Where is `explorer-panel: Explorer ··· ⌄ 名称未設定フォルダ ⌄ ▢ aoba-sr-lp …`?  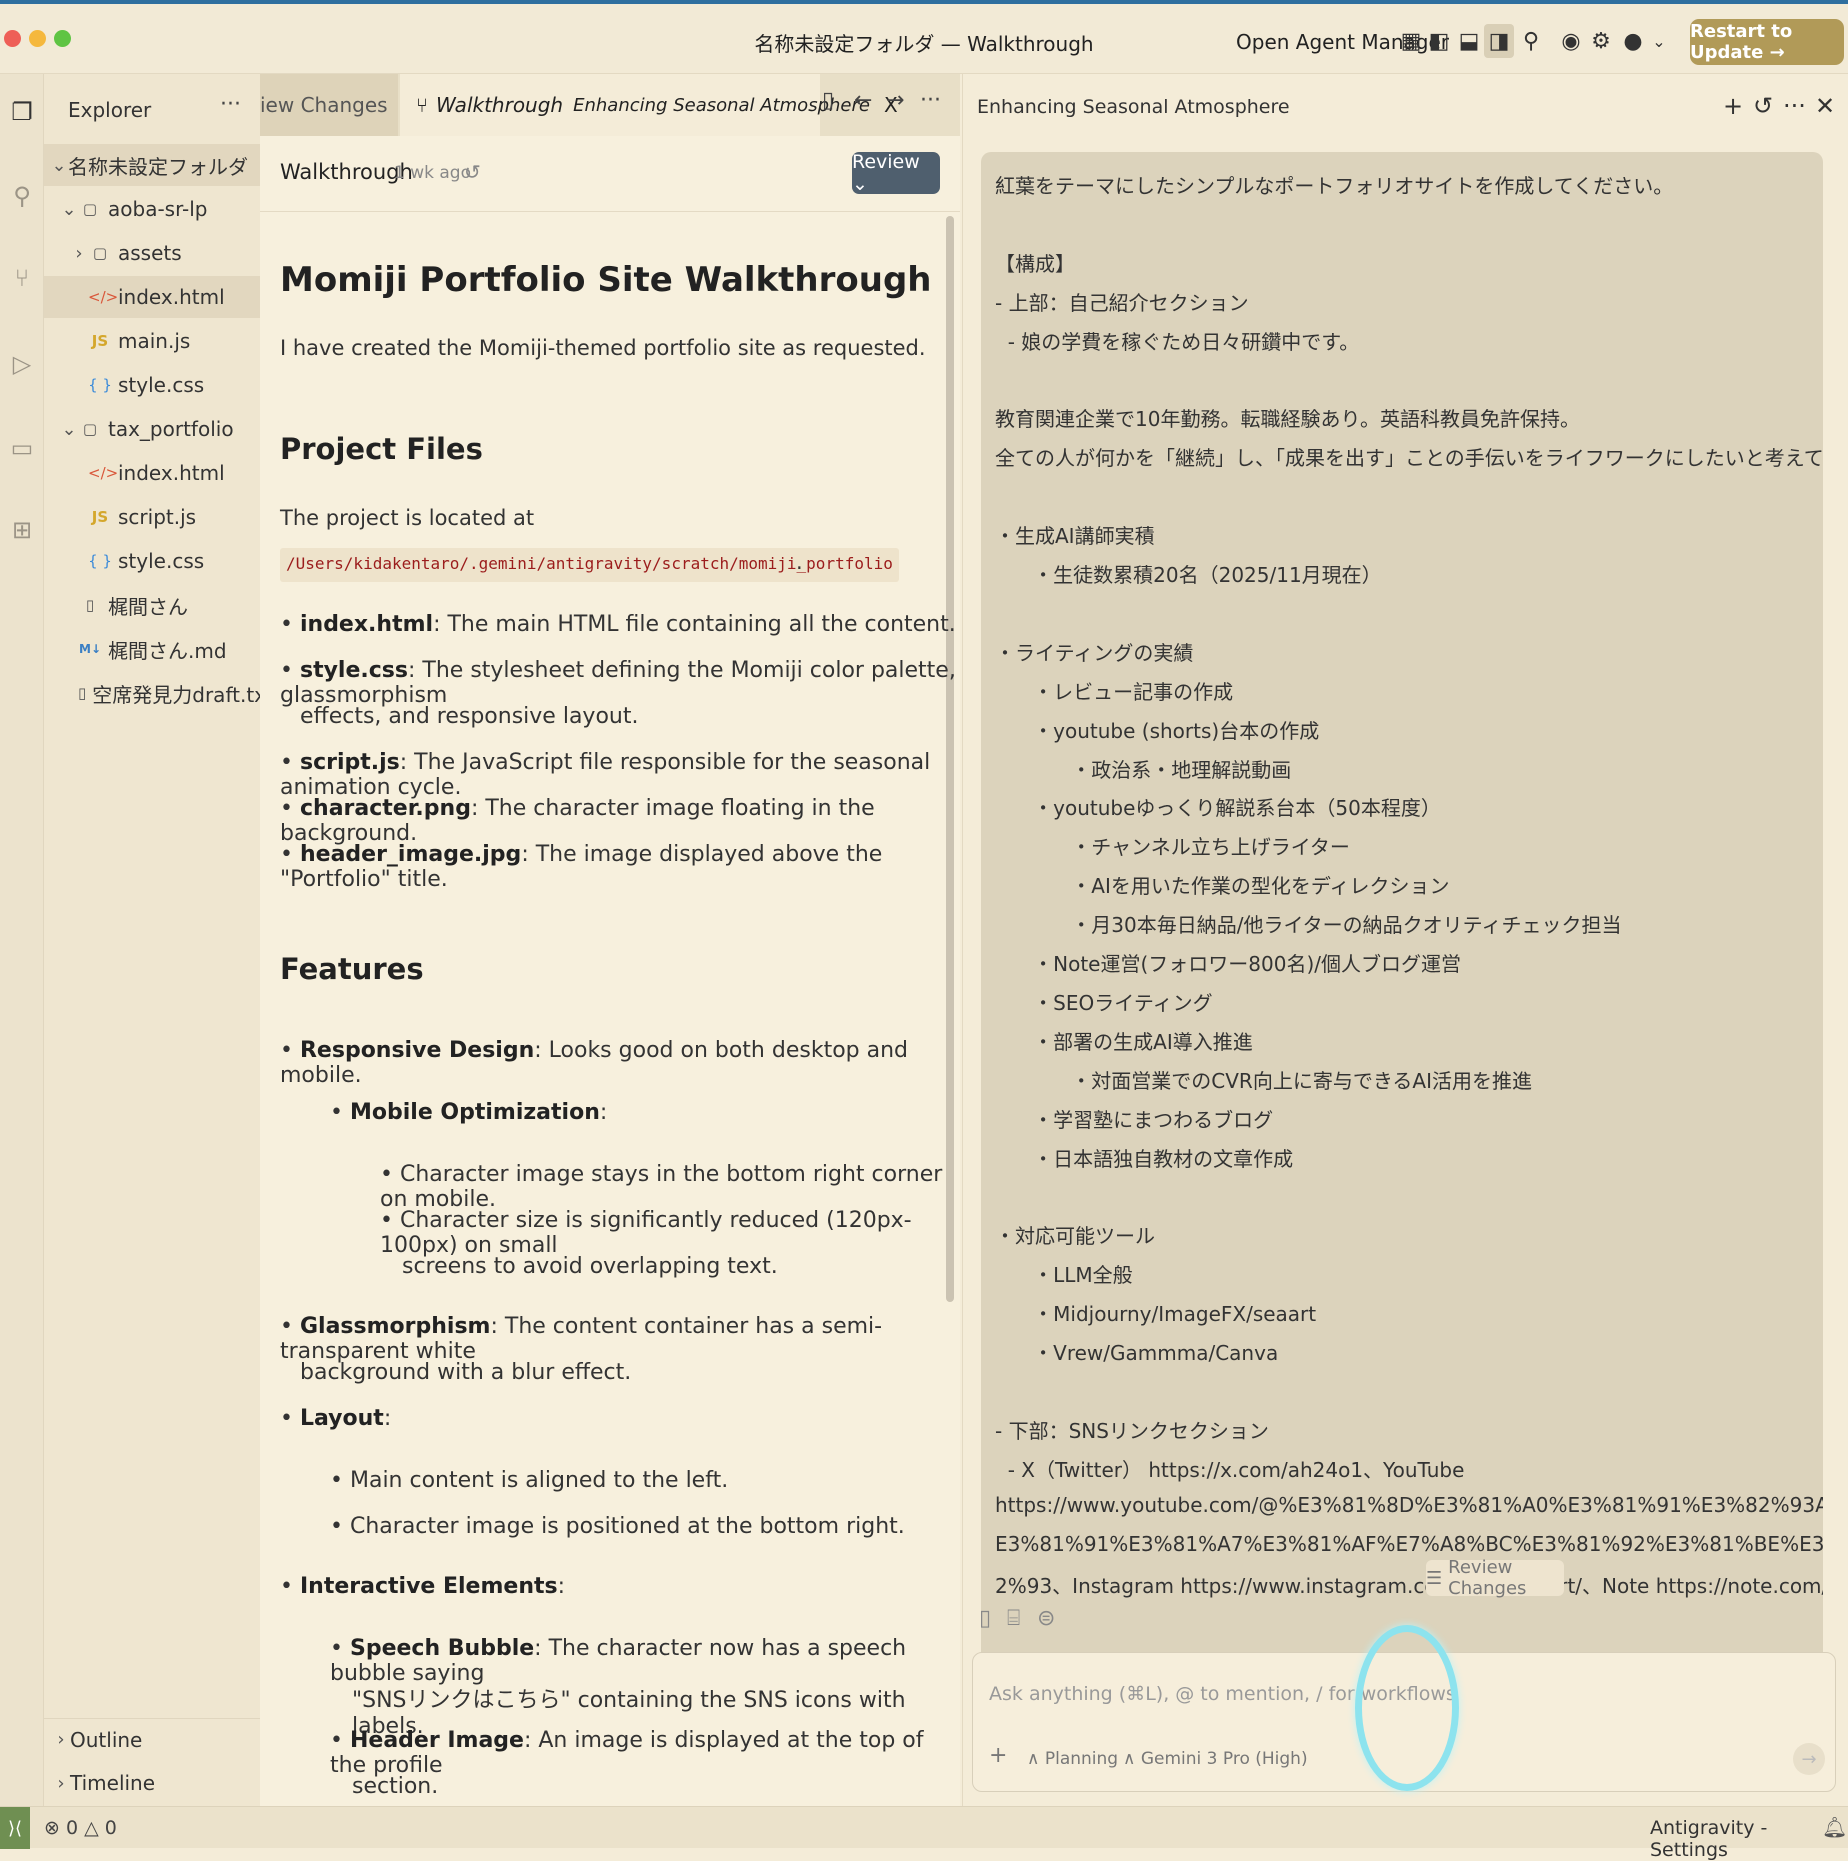
explorer-panel: Explorer ··· ⌄ 名称未設定フォルダ ⌄ ▢ aoba-sr-lp … is located at coordinates (152, 940).